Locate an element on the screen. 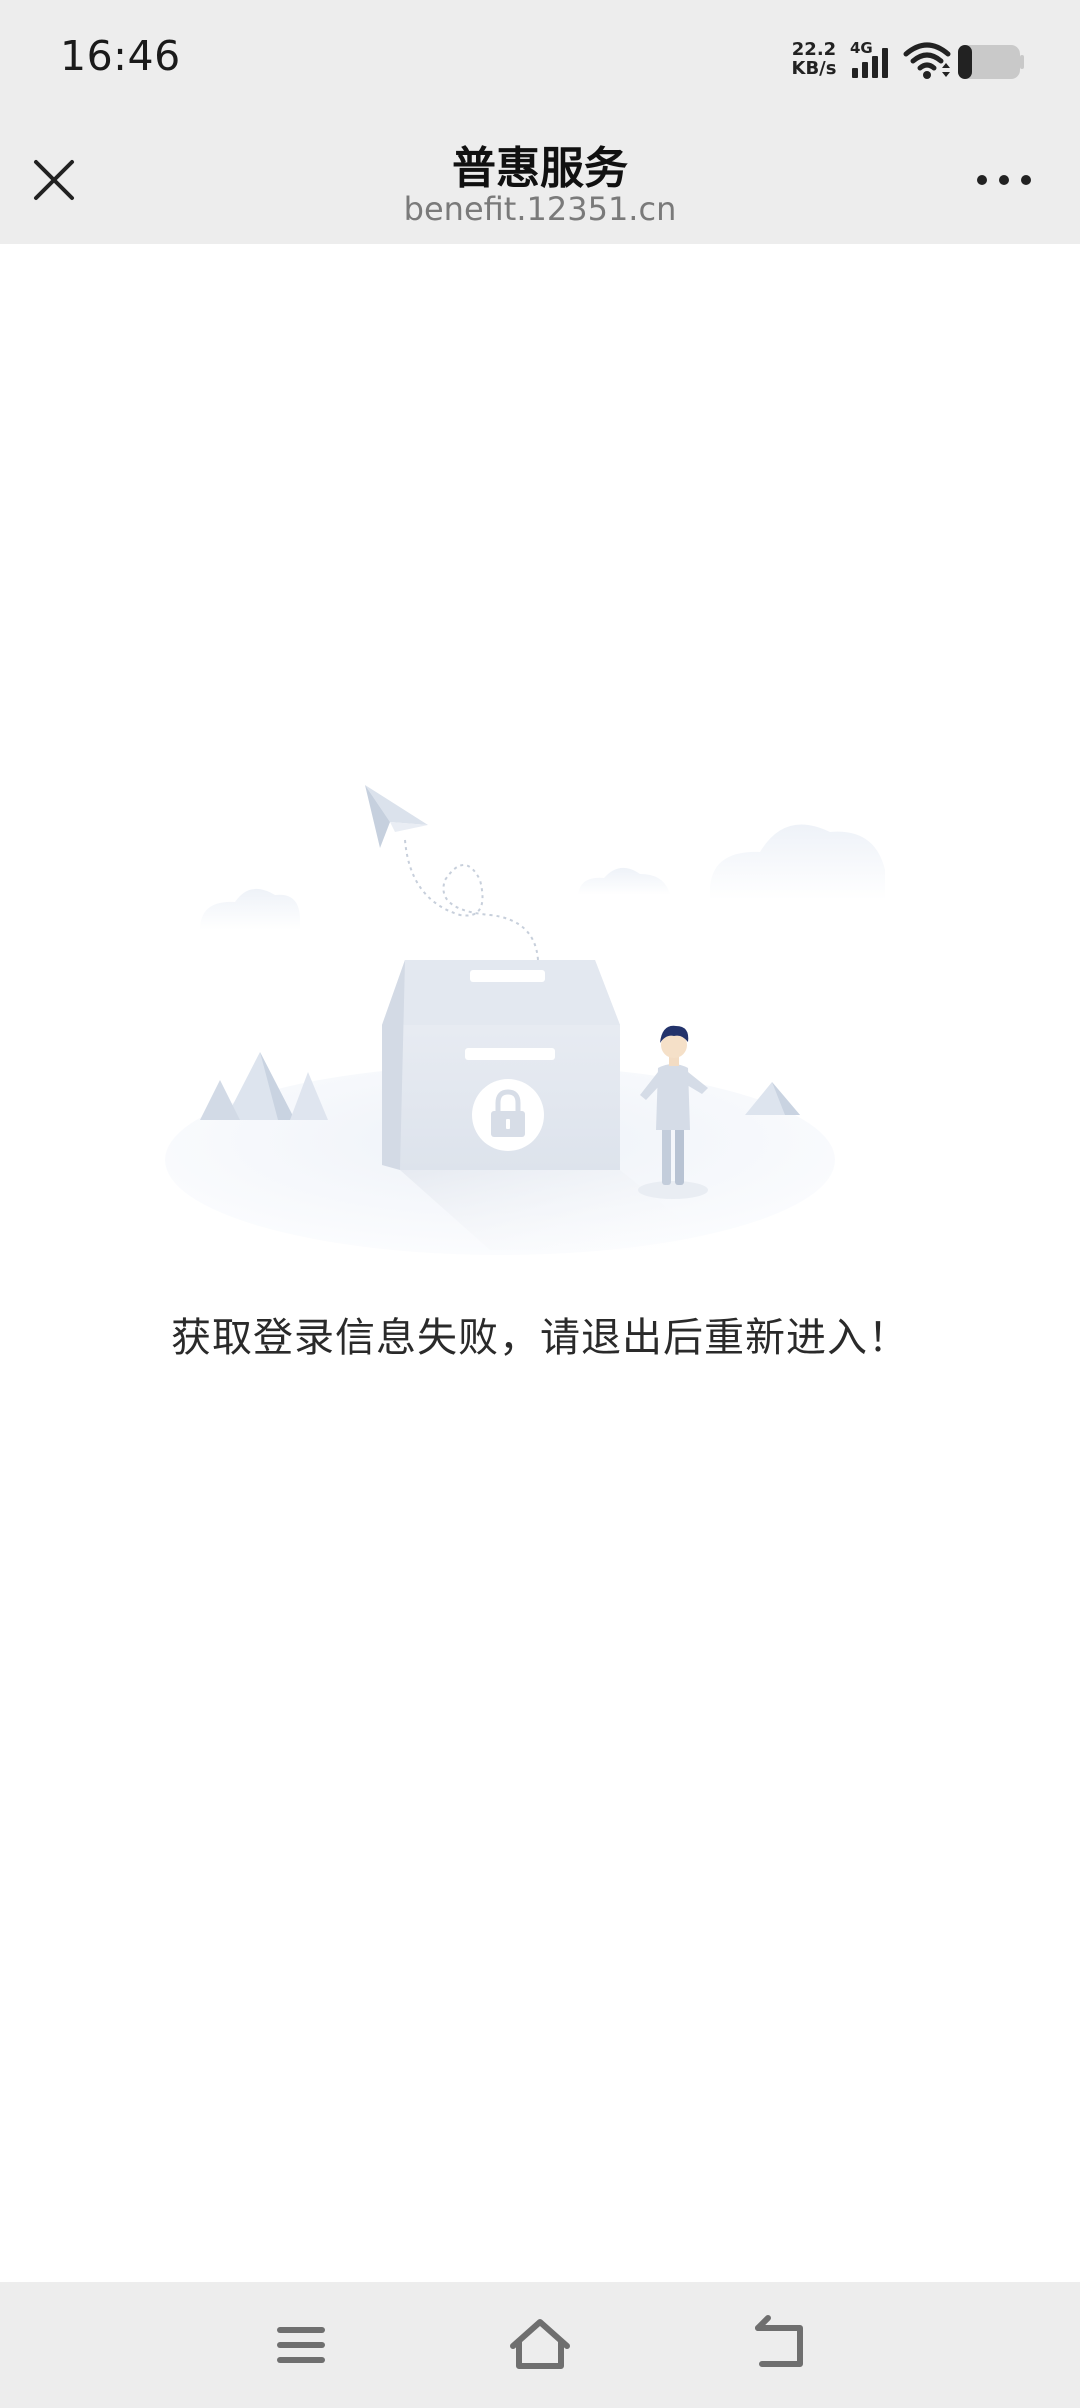 This screenshot has width=1080, height=2408. more-icon is located at coordinates (1004, 180).